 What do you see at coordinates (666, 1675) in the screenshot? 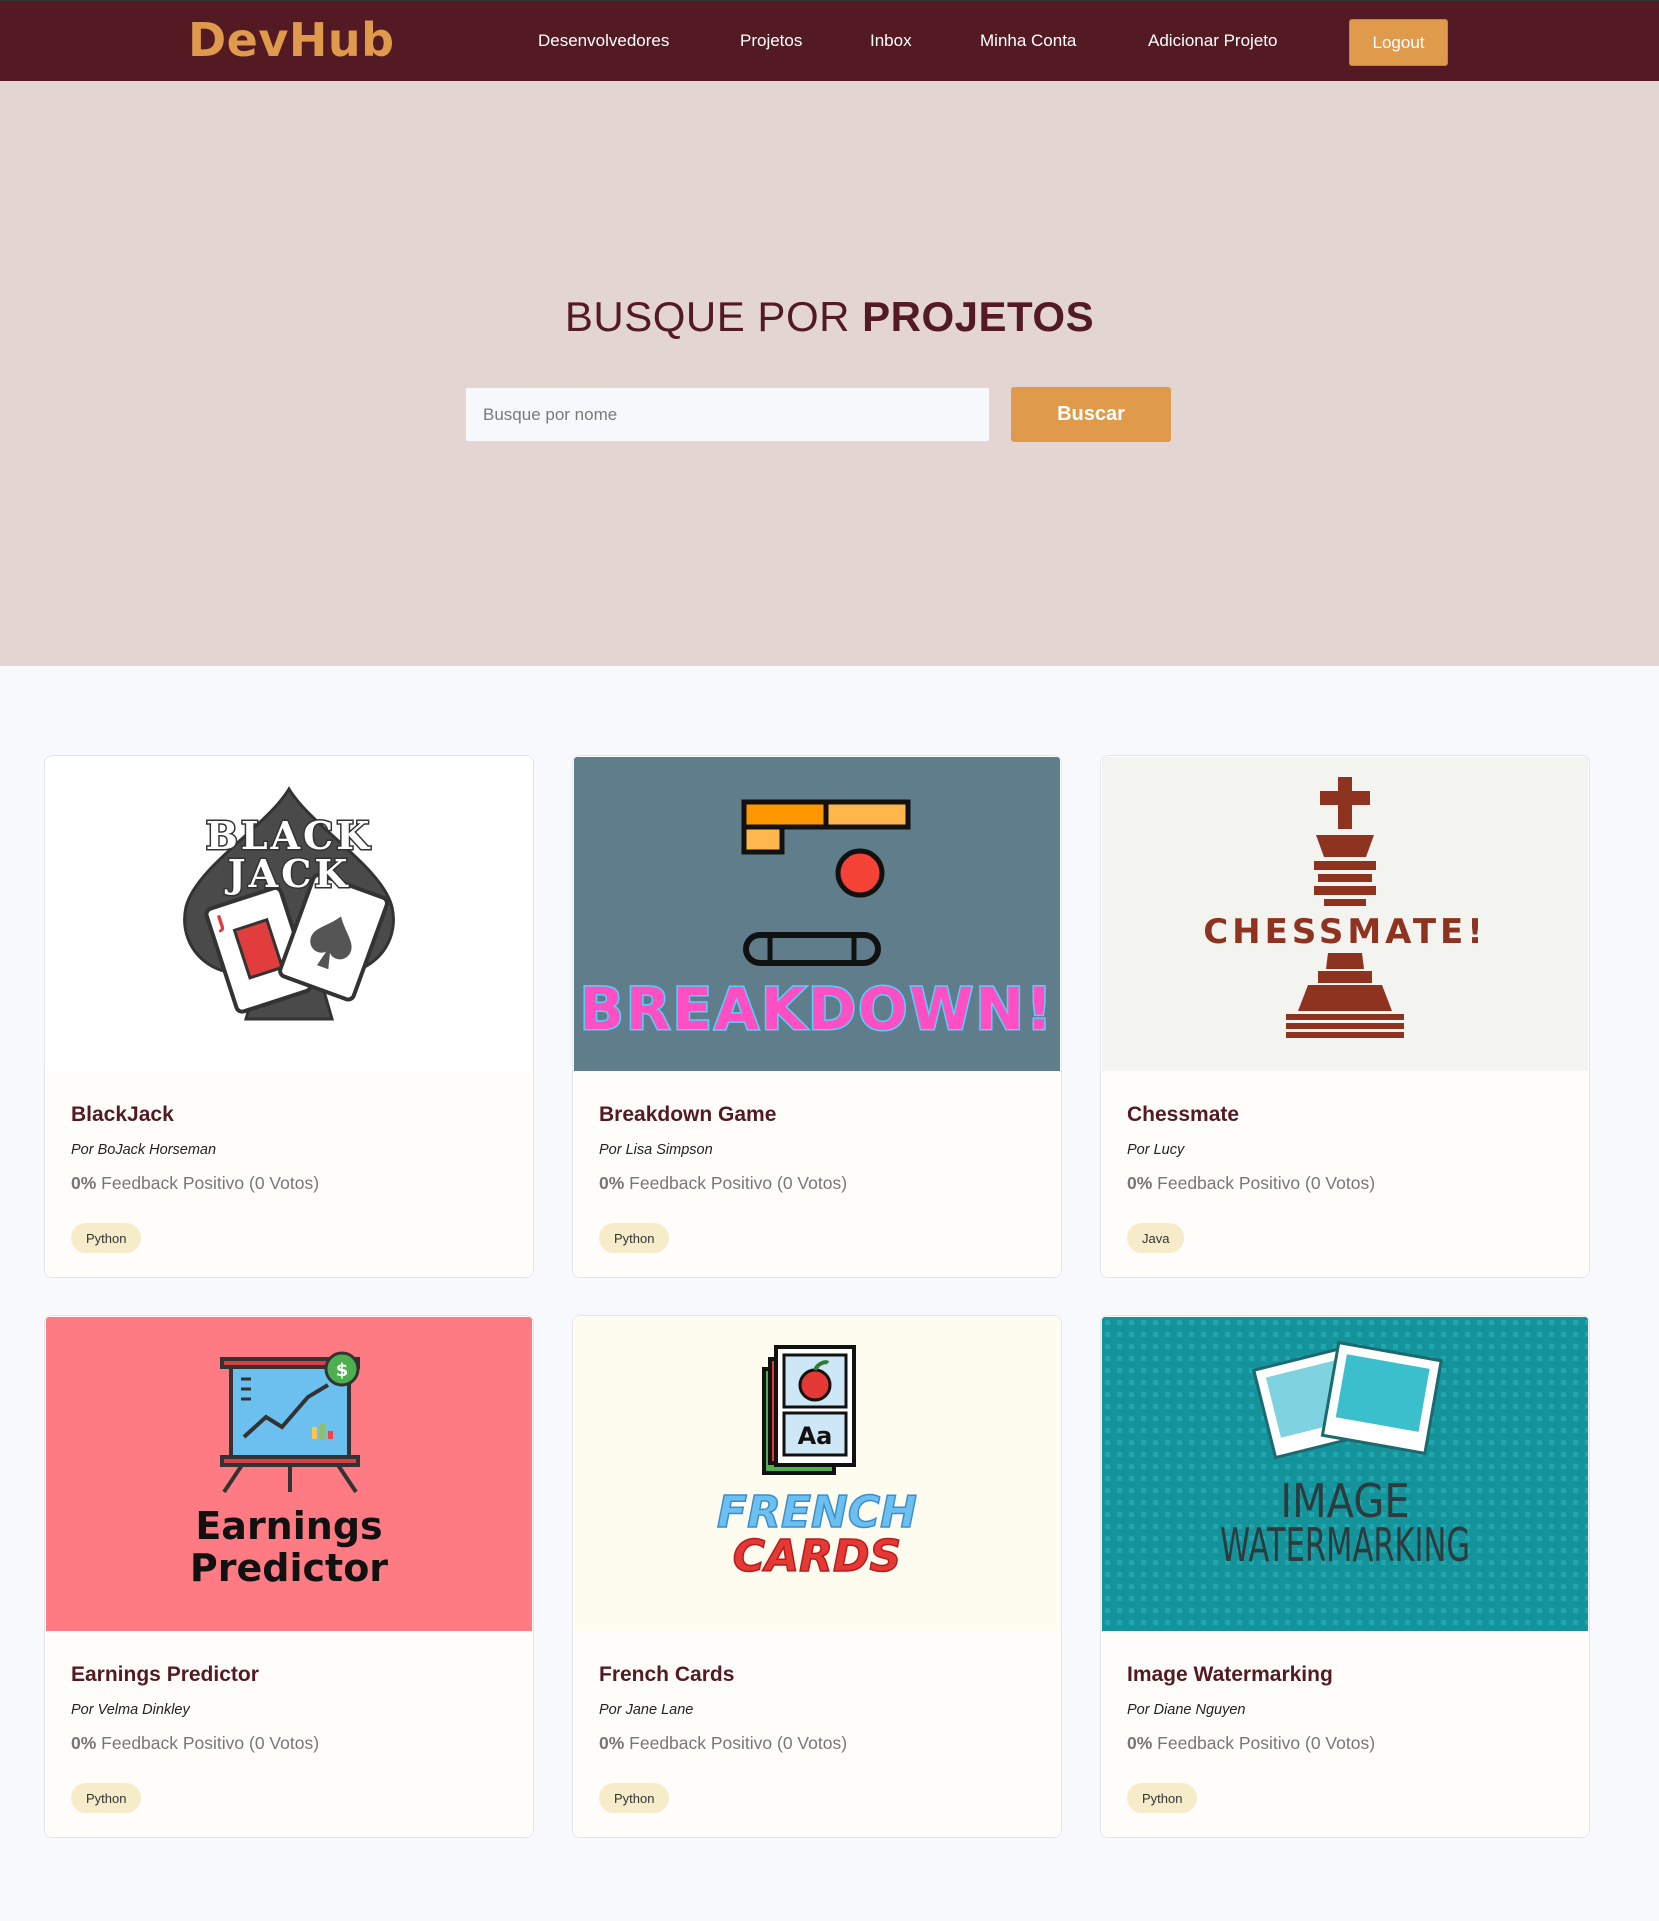
I see `project-title: French Cards` at bounding box center [666, 1675].